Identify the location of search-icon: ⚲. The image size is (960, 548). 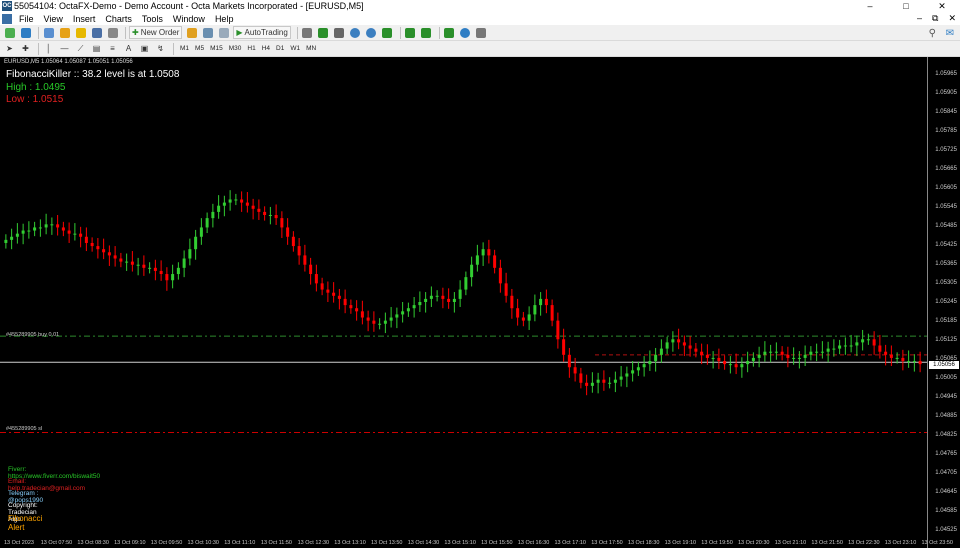
(932, 33).